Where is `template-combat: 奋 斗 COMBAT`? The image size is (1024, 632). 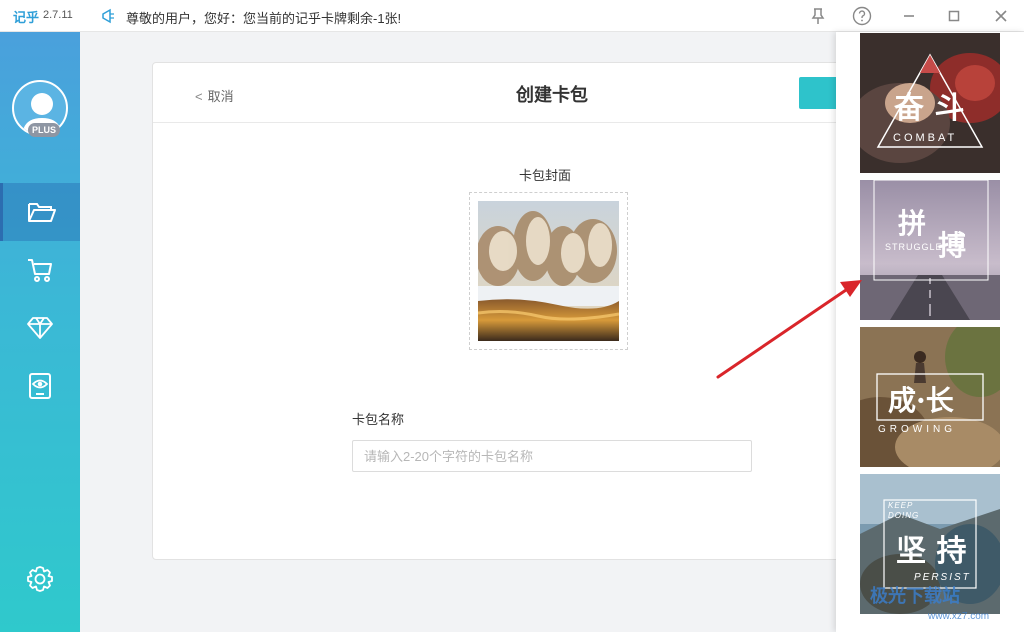 template-combat: 奋 斗 COMBAT is located at coordinates (930, 103).